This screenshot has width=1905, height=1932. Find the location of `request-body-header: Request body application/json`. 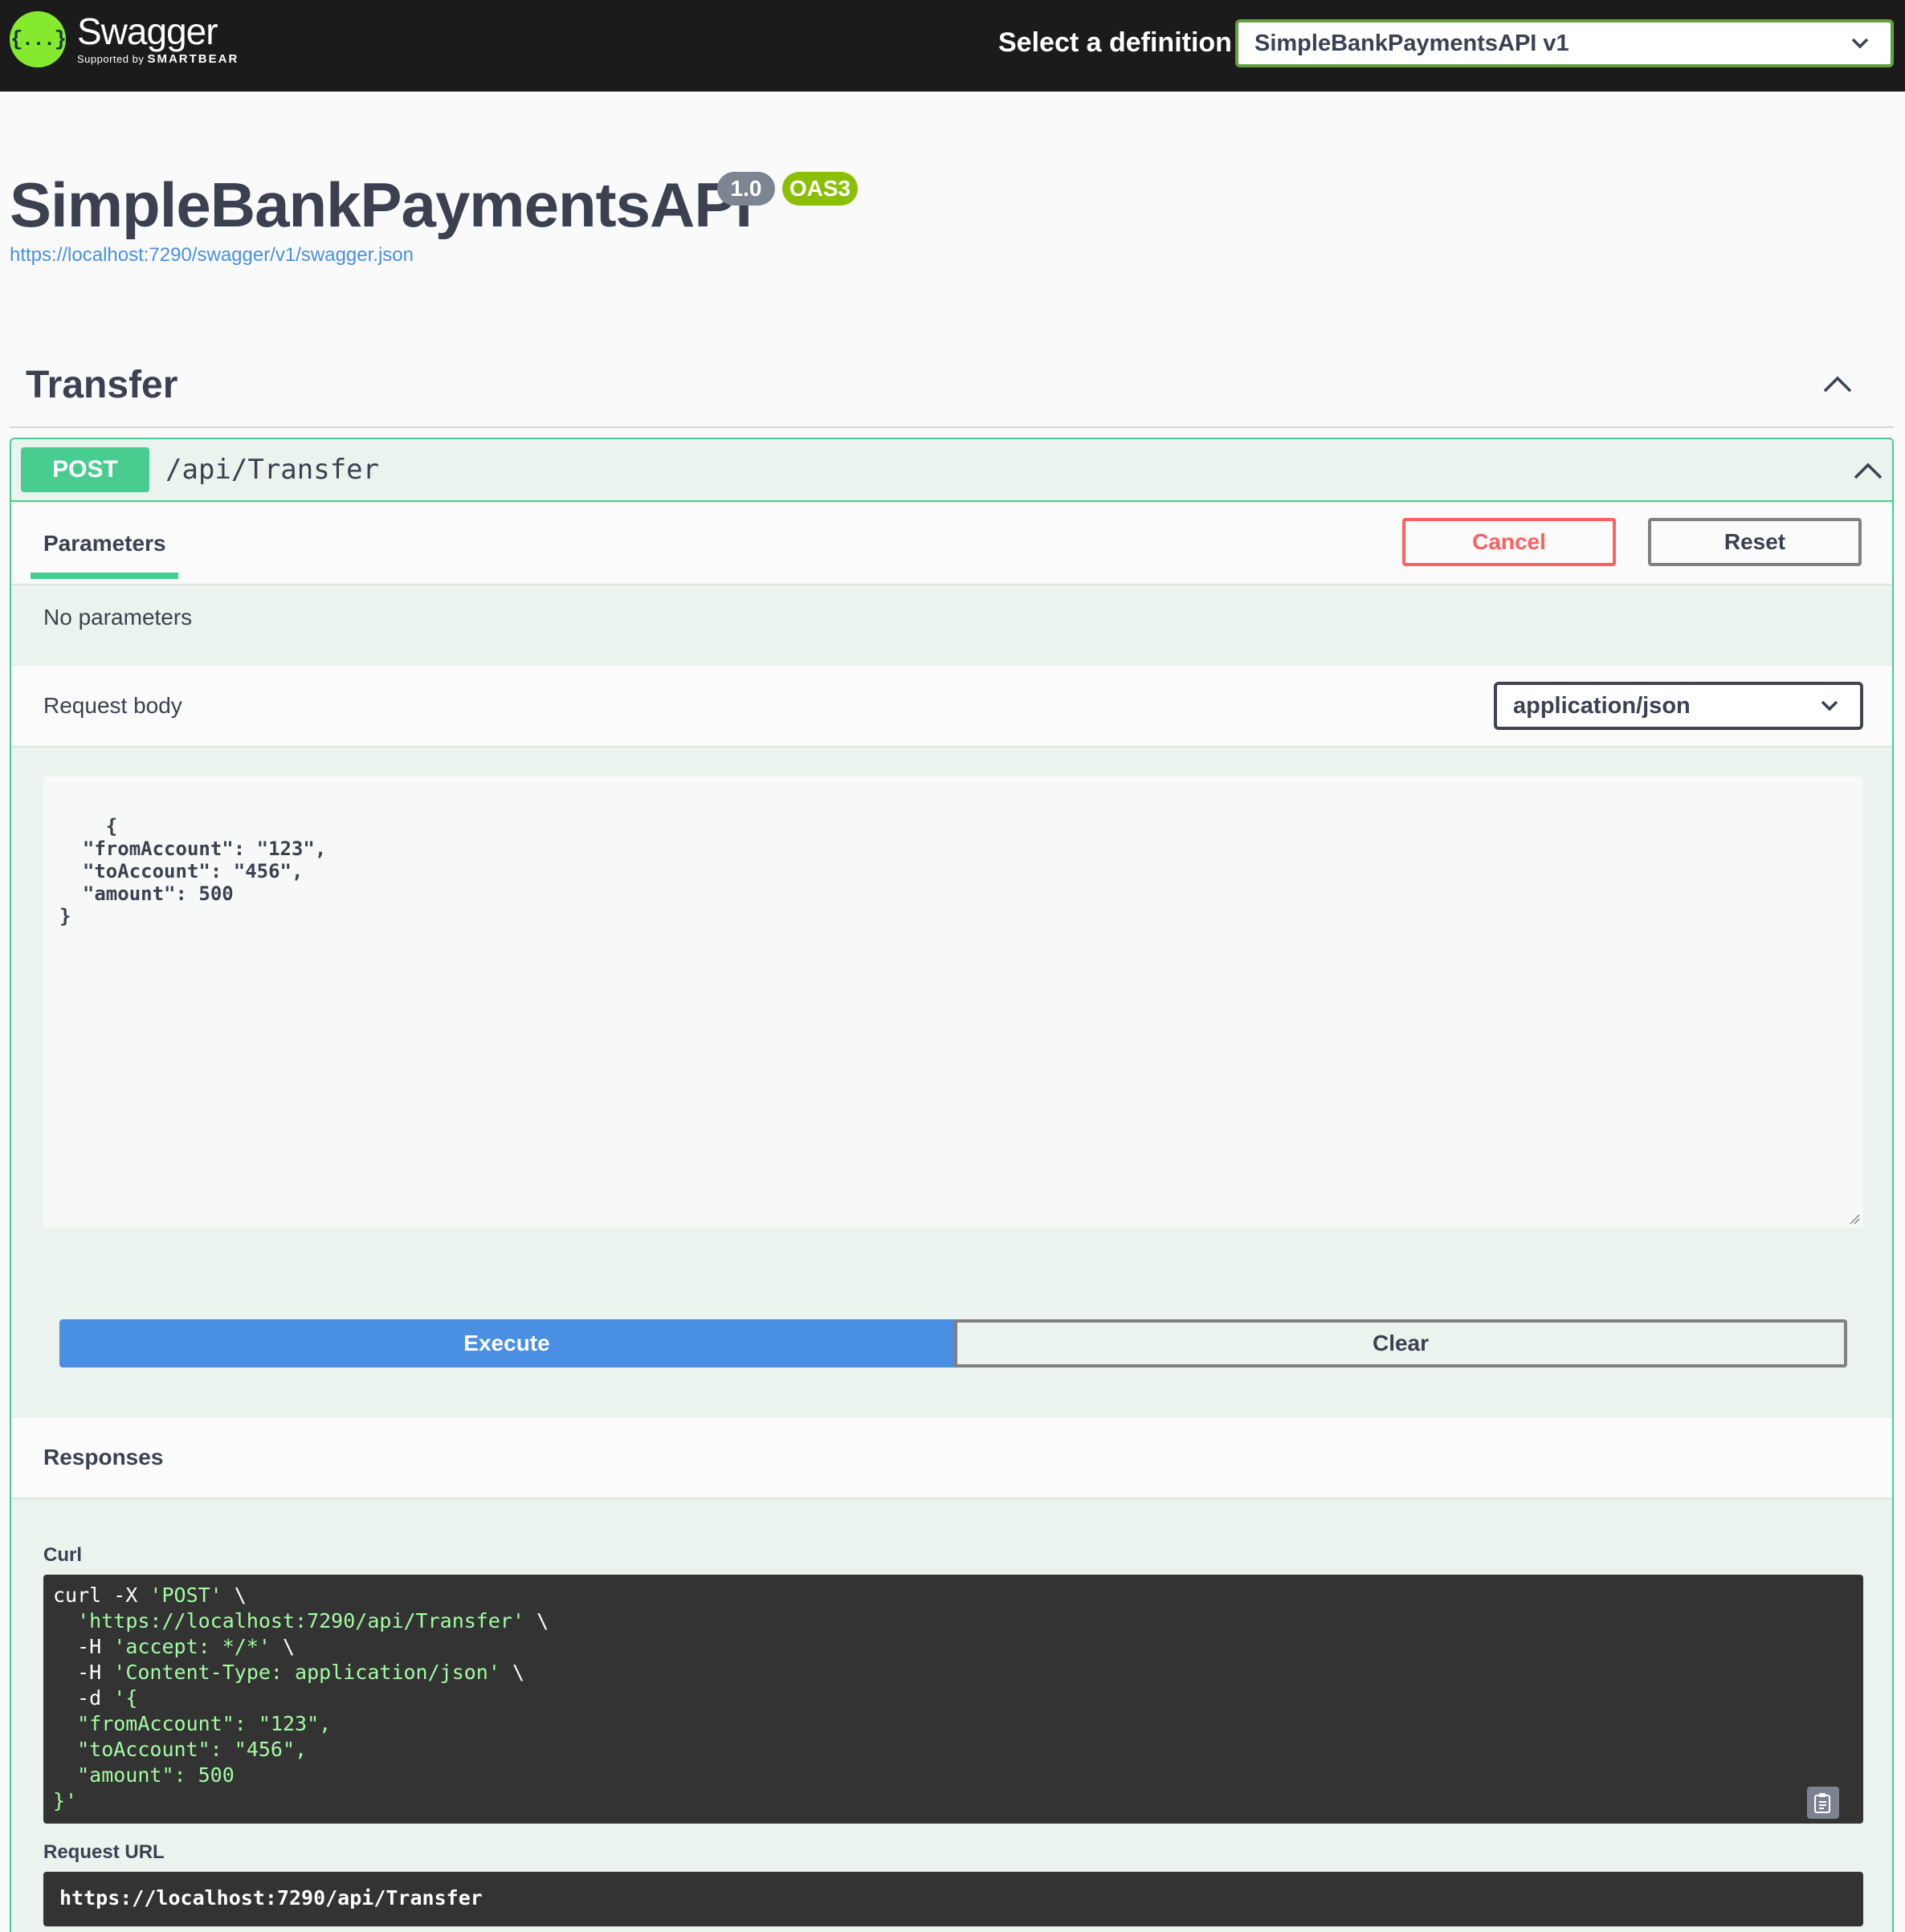

request-body-header: Request body application/json is located at coordinates (951, 706).